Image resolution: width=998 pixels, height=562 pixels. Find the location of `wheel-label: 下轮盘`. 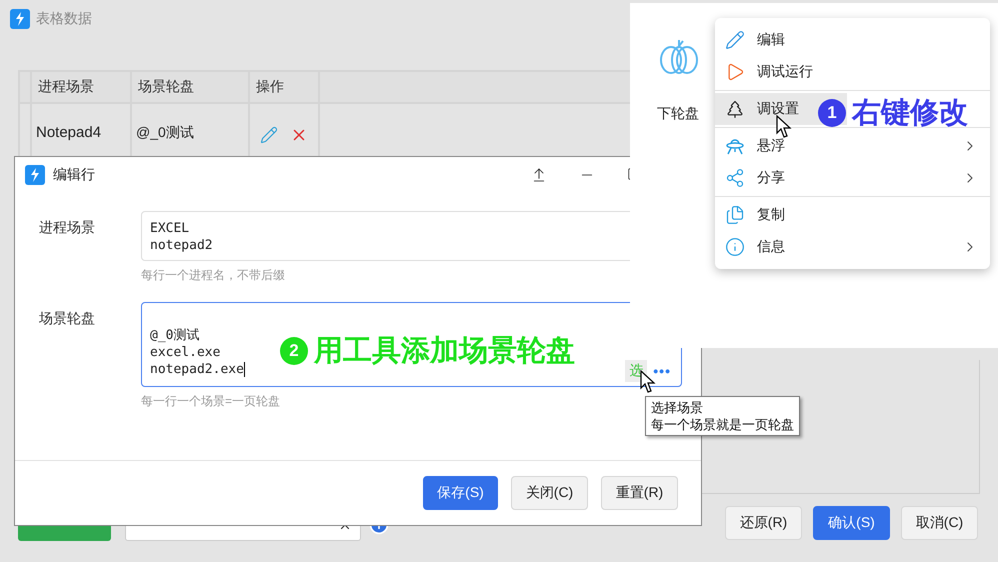

wheel-label: 下轮盘 is located at coordinates (678, 114).